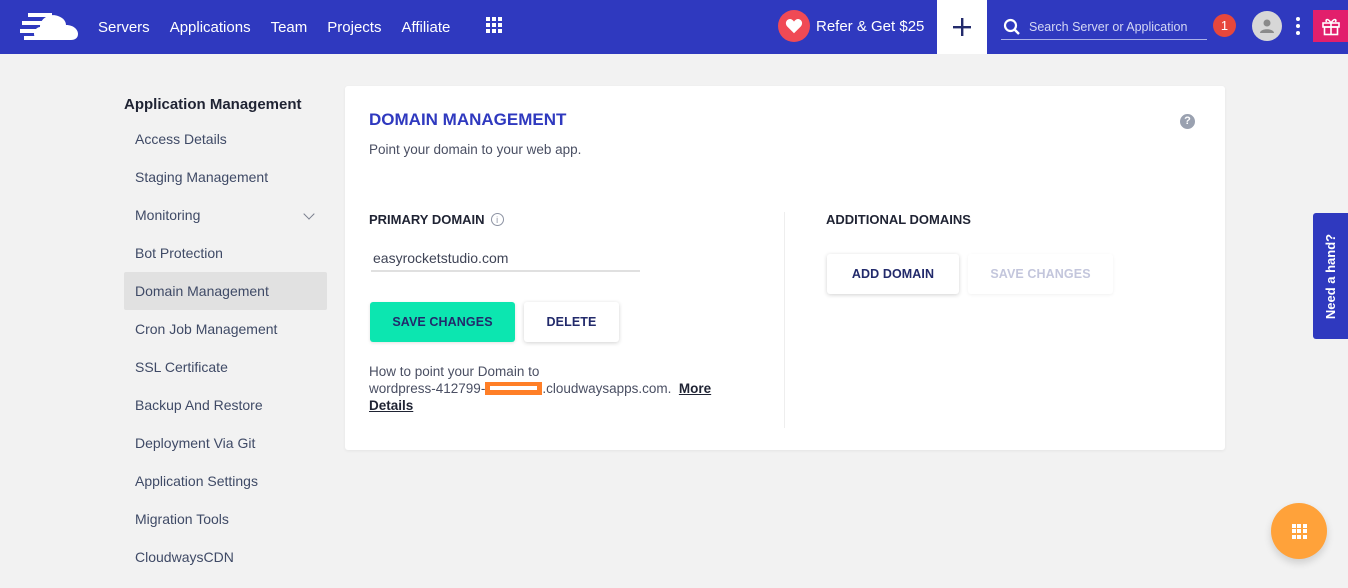 Image resolution: width=1348 pixels, height=588 pixels. I want to click on add-new-button, so click(962, 27).